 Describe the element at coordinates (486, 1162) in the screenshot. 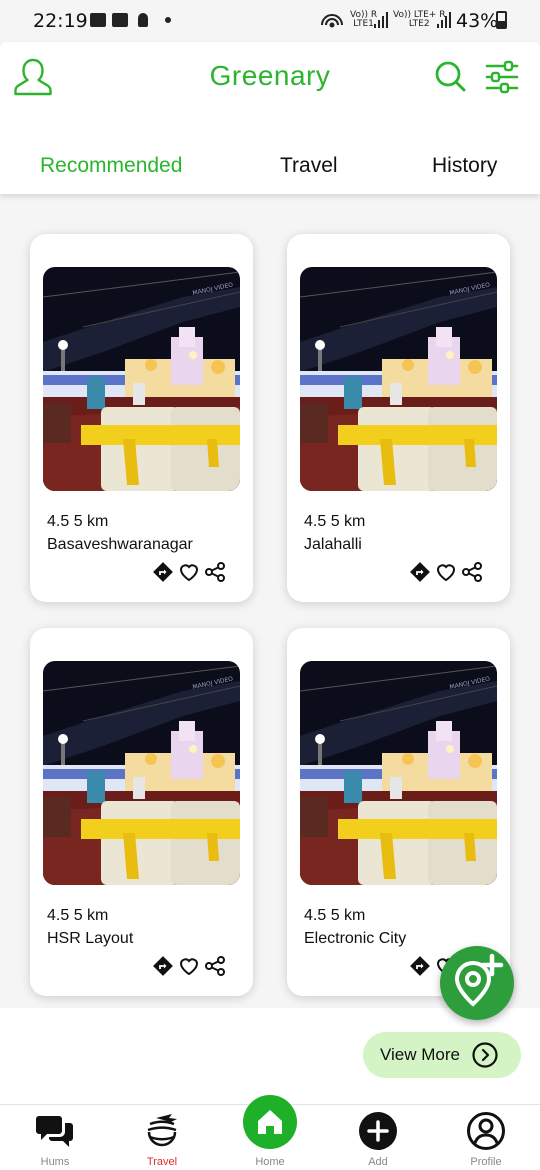

I see `nav-profile-label: Profile` at that location.